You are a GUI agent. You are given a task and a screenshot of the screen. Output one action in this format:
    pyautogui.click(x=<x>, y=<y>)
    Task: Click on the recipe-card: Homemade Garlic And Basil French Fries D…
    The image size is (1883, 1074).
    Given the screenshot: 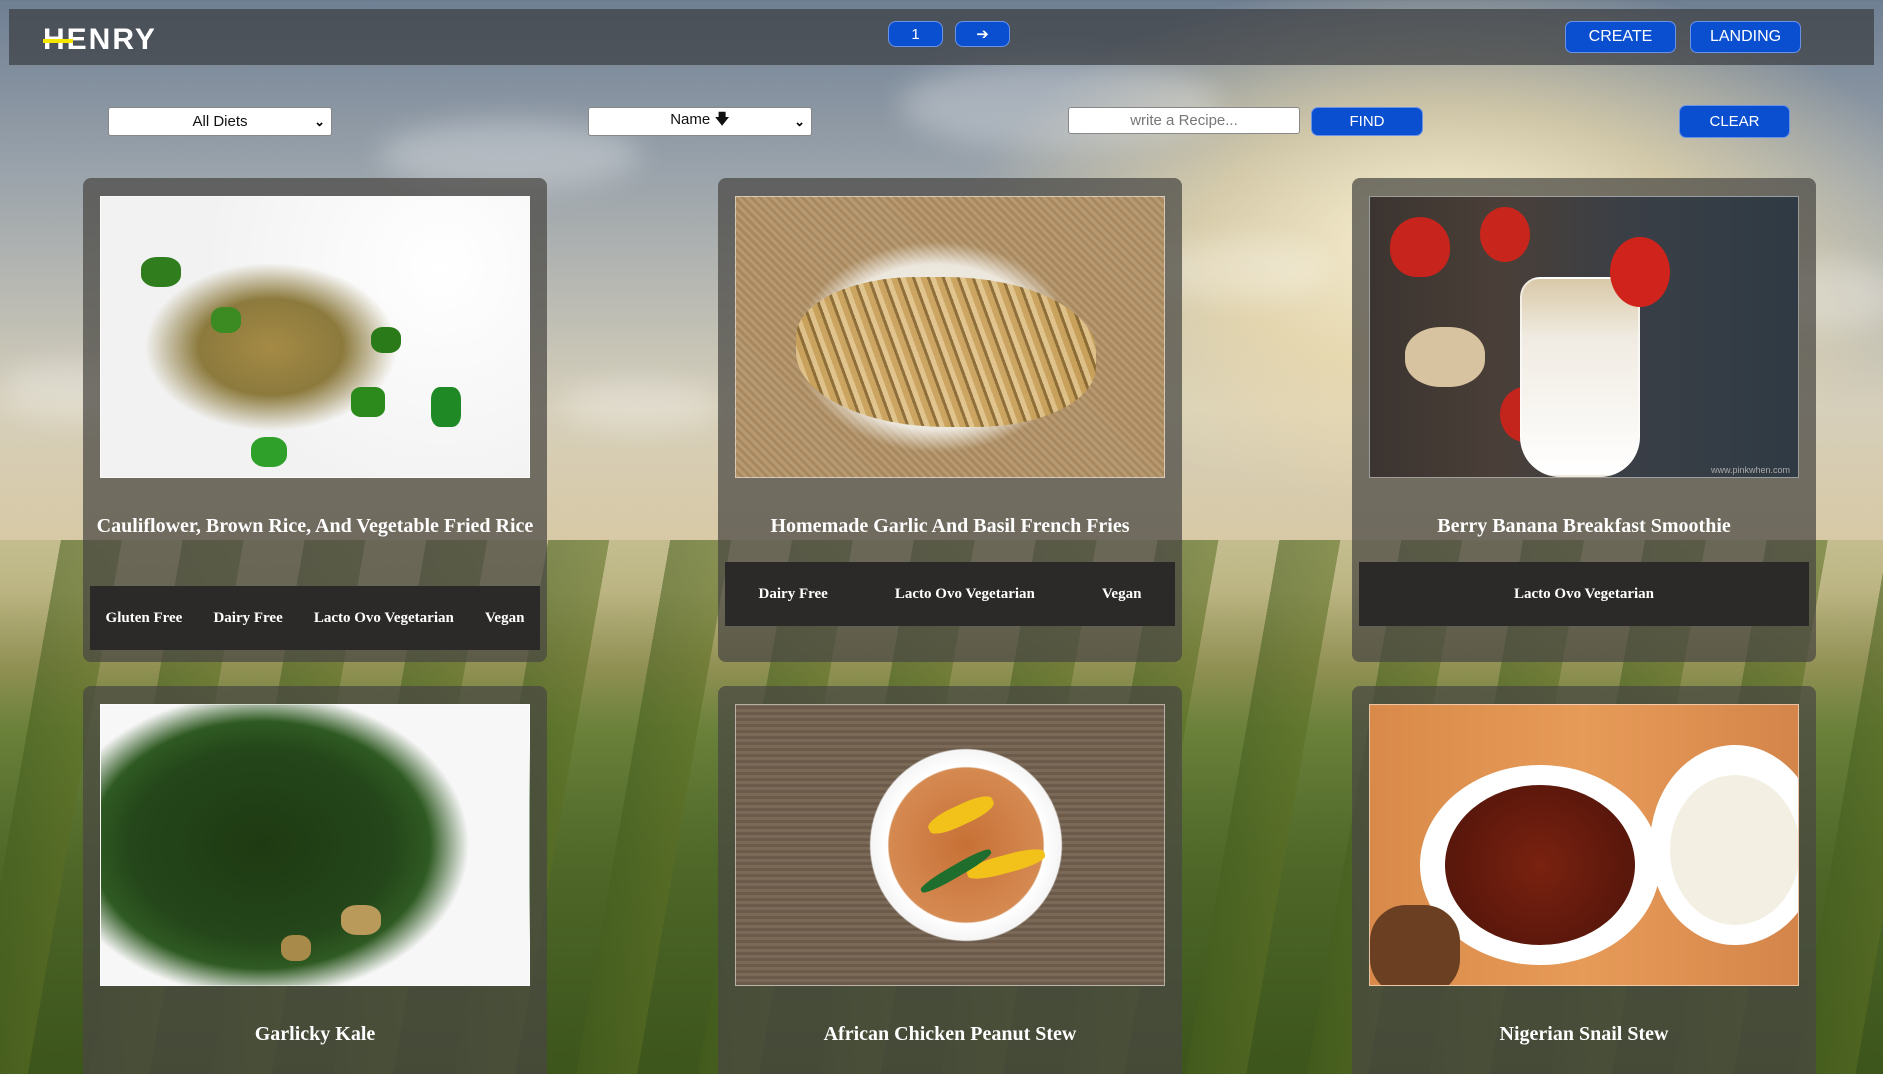 What is the action you would take?
    pyautogui.click(x=950, y=420)
    